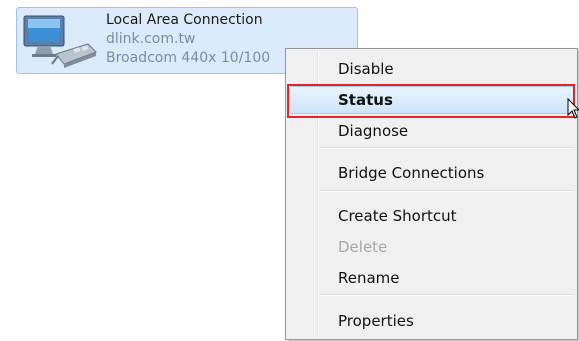 The width and height of the screenshot is (579, 341). What do you see at coordinates (455, 131) in the screenshot?
I see `menu-item-diagnose: Diagnose` at bounding box center [455, 131].